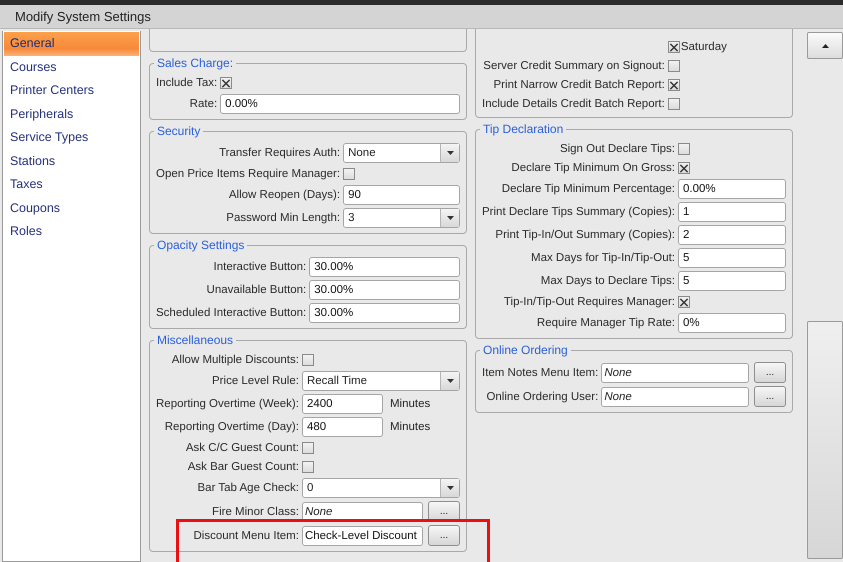  I want to click on field-label: Ask Bar Guest Count:, so click(243, 467).